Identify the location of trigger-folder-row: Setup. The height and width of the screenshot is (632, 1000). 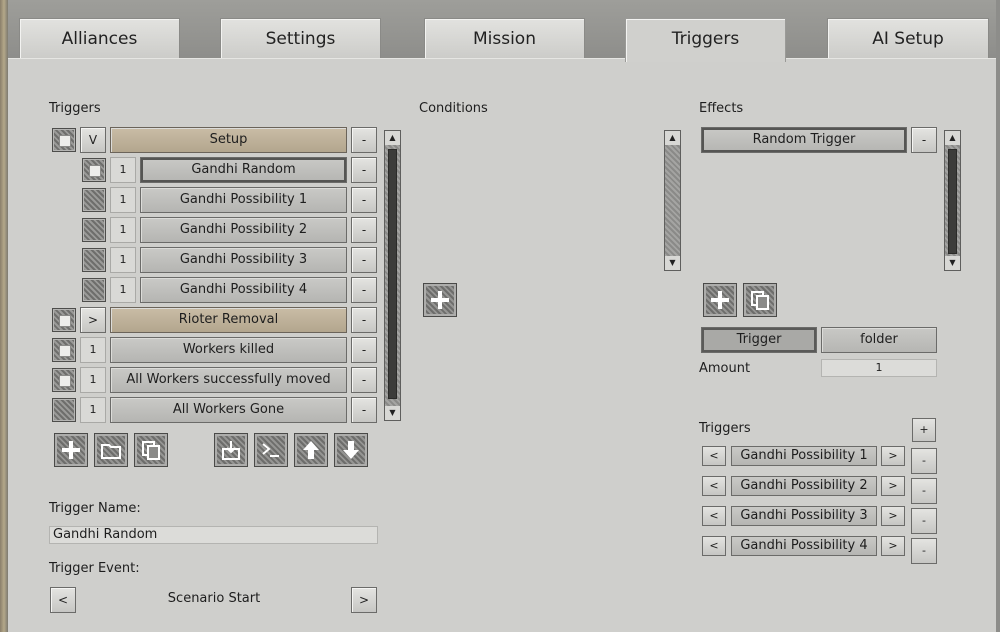
(228, 140).